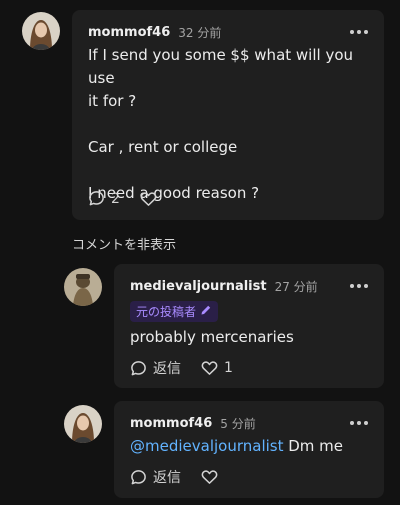 The height and width of the screenshot is (505, 400). Describe the element at coordinates (112, 101) in the screenshot. I see `comment-line: it for ?` at that location.